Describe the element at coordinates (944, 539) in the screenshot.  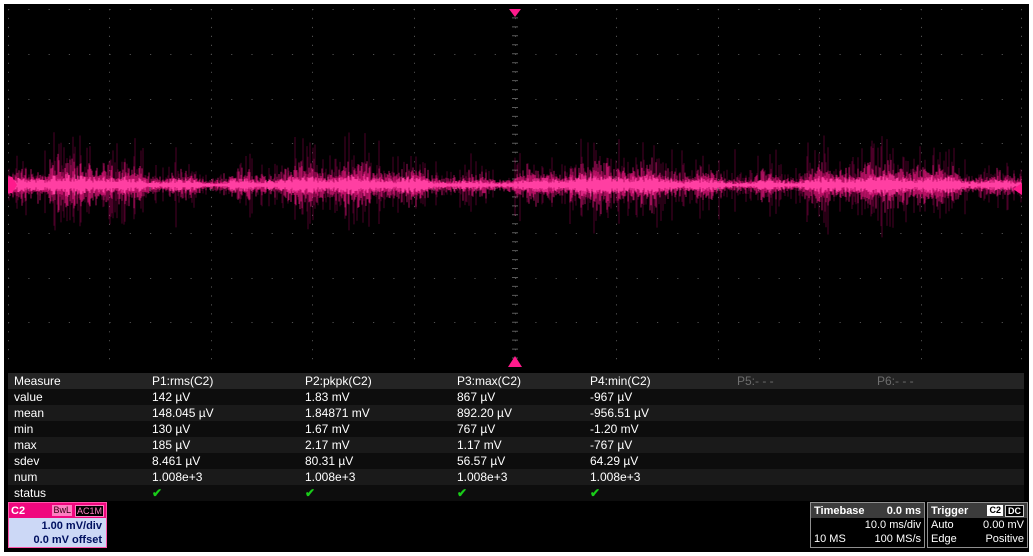
I see `trigger-type-value: Edge` at that location.